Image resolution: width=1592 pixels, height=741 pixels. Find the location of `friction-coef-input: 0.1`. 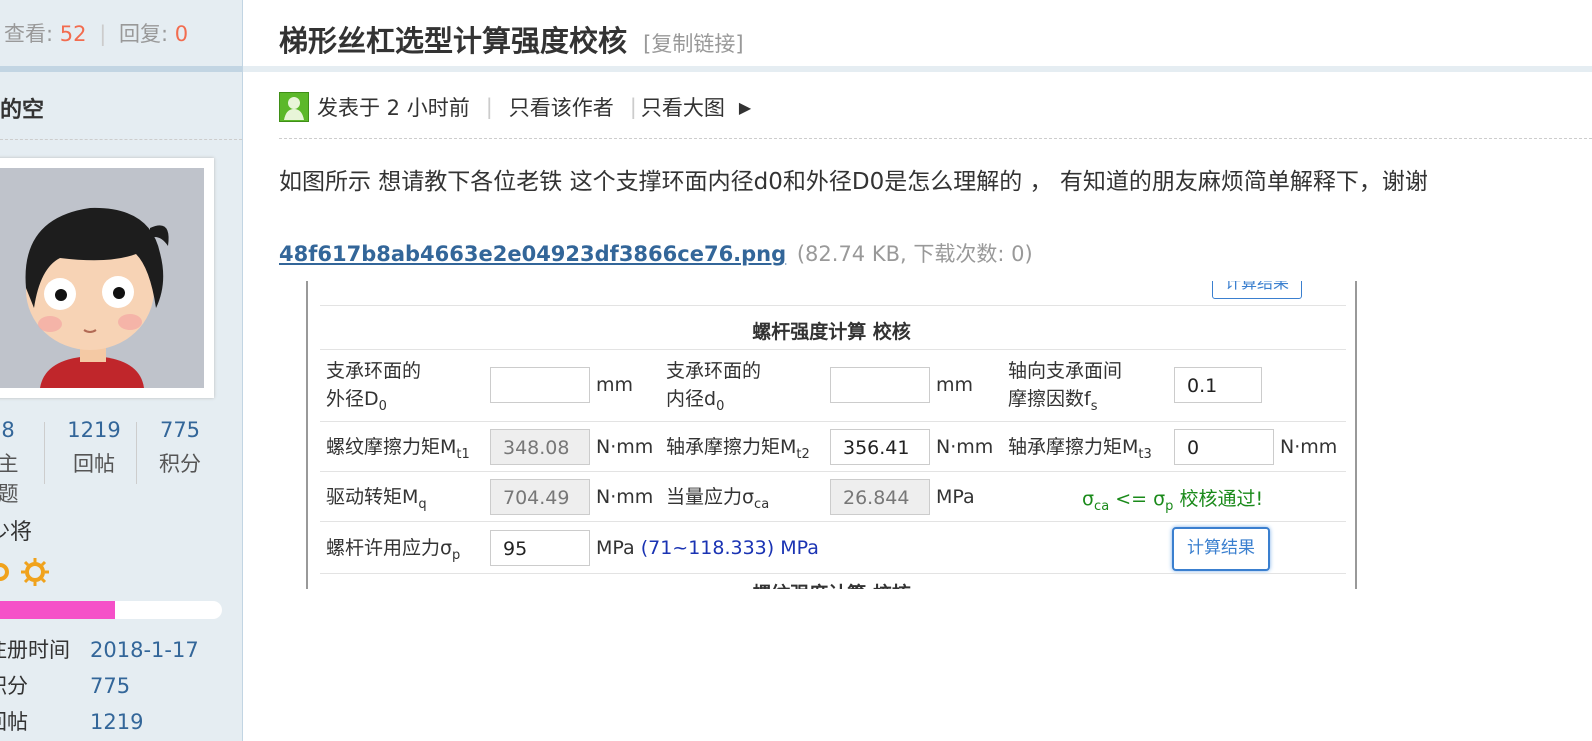

friction-coef-input: 0.1 is located at coordinates (1218, 385).